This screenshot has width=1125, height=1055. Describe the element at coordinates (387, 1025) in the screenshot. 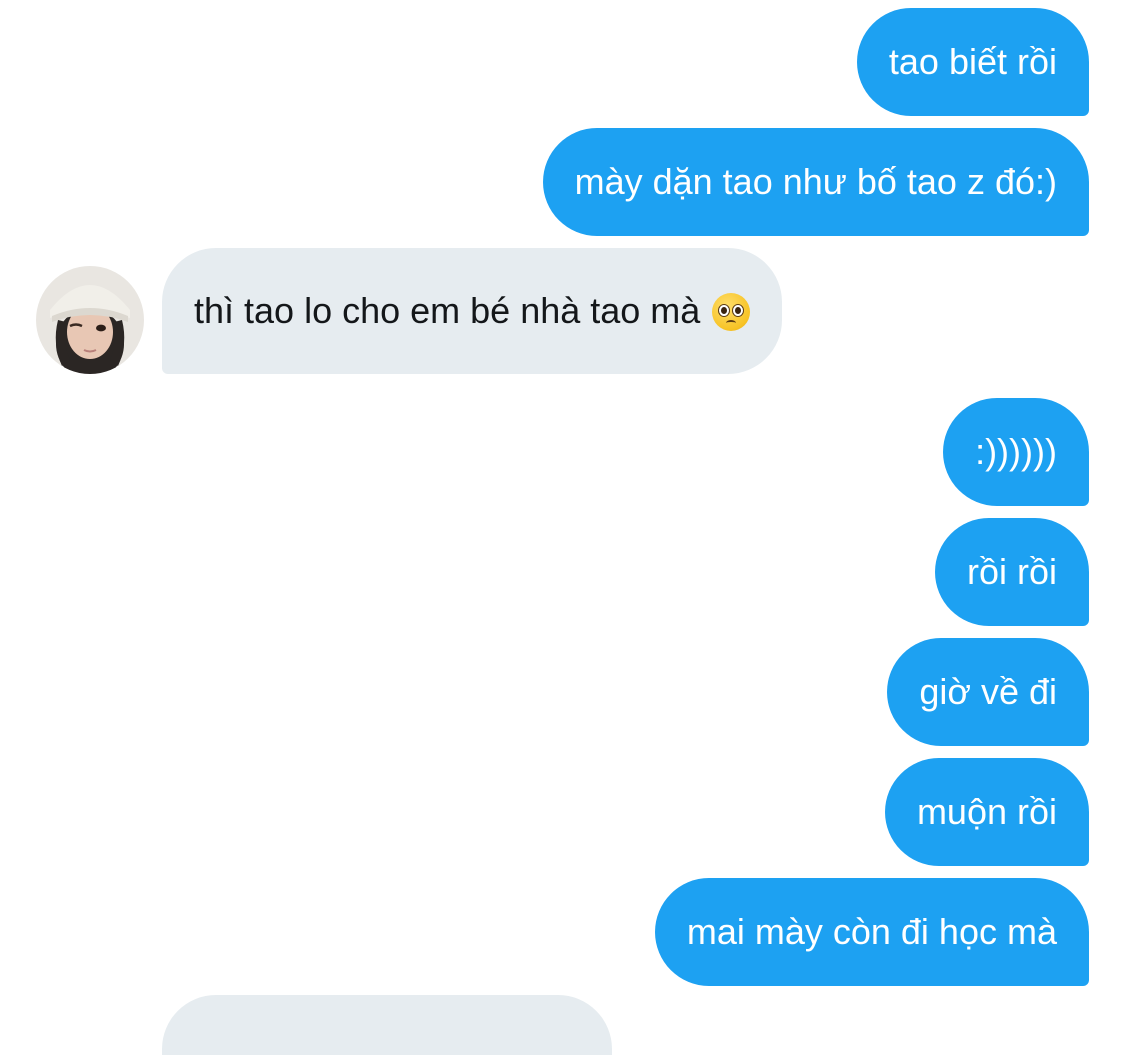

I see `message-bubble-received-partial` at that location.